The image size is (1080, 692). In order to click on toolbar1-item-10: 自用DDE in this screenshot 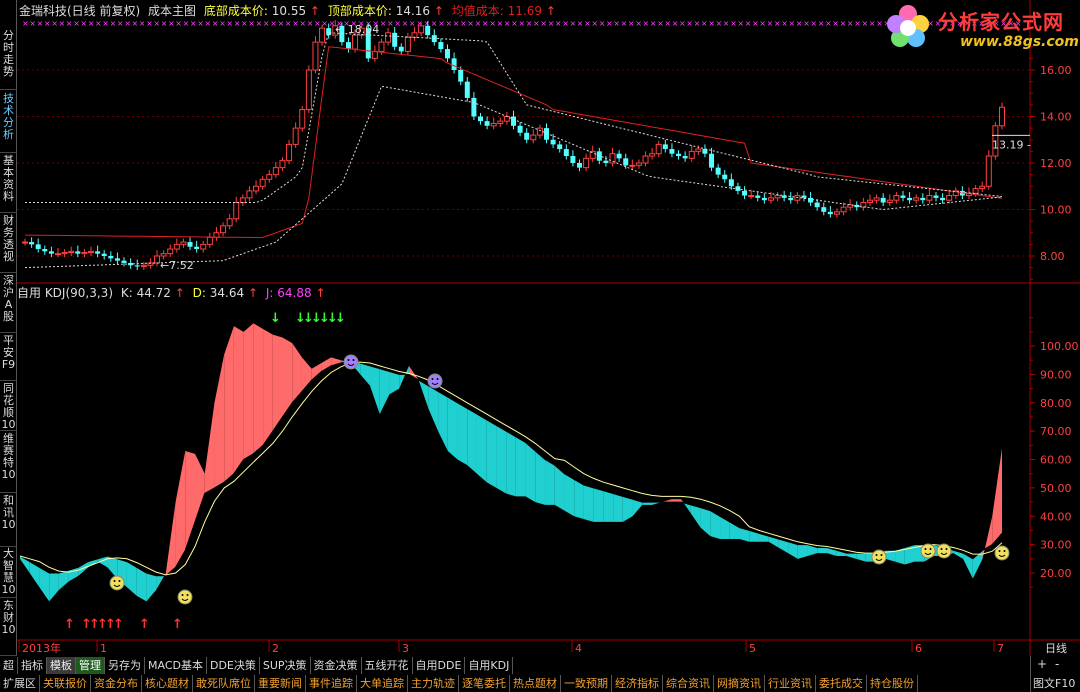, I will do `click(439, 665)`.